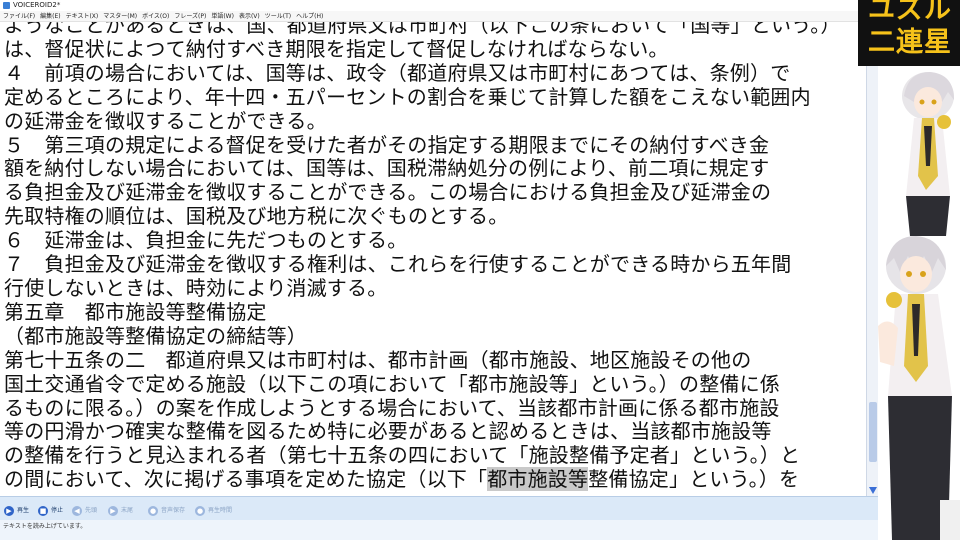  I want to click on side-strip, so click(950, 520).